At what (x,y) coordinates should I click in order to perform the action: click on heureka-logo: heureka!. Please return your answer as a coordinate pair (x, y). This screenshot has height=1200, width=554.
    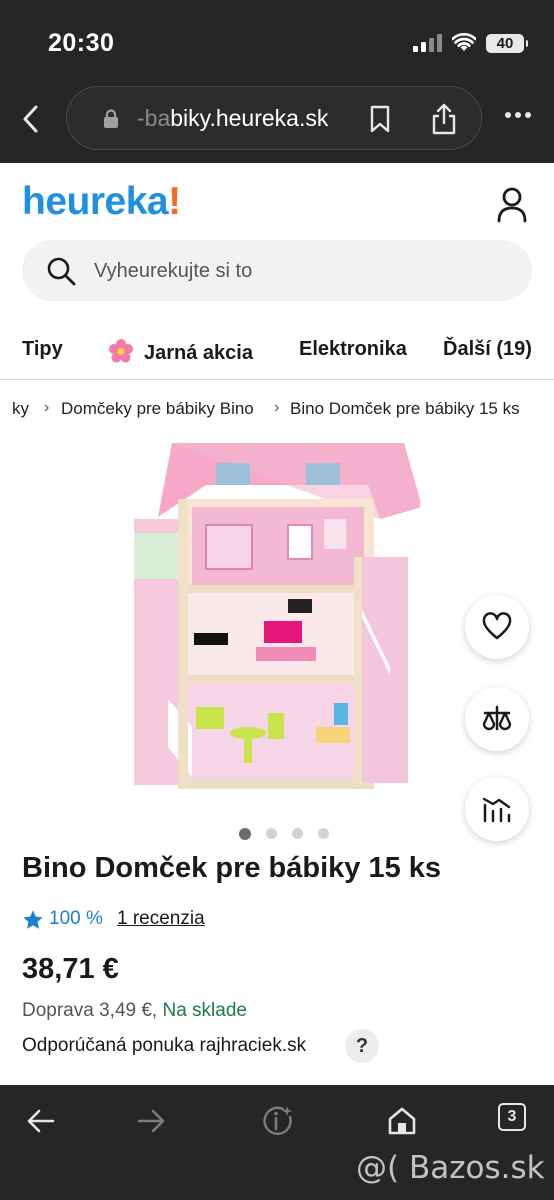
    Looking at the image, I should click on (101, 202).